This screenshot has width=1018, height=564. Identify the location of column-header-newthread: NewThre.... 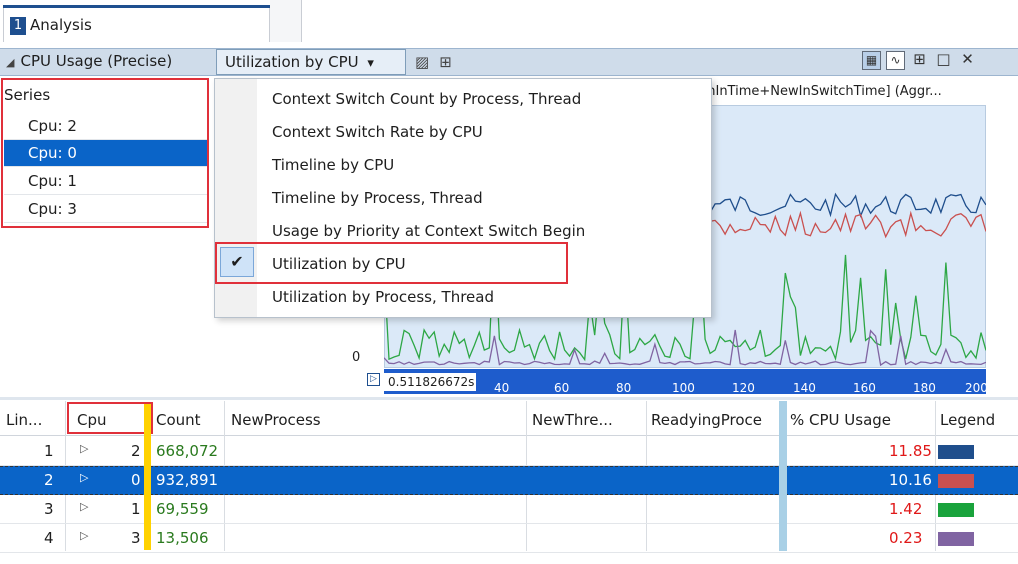
(572, 420).